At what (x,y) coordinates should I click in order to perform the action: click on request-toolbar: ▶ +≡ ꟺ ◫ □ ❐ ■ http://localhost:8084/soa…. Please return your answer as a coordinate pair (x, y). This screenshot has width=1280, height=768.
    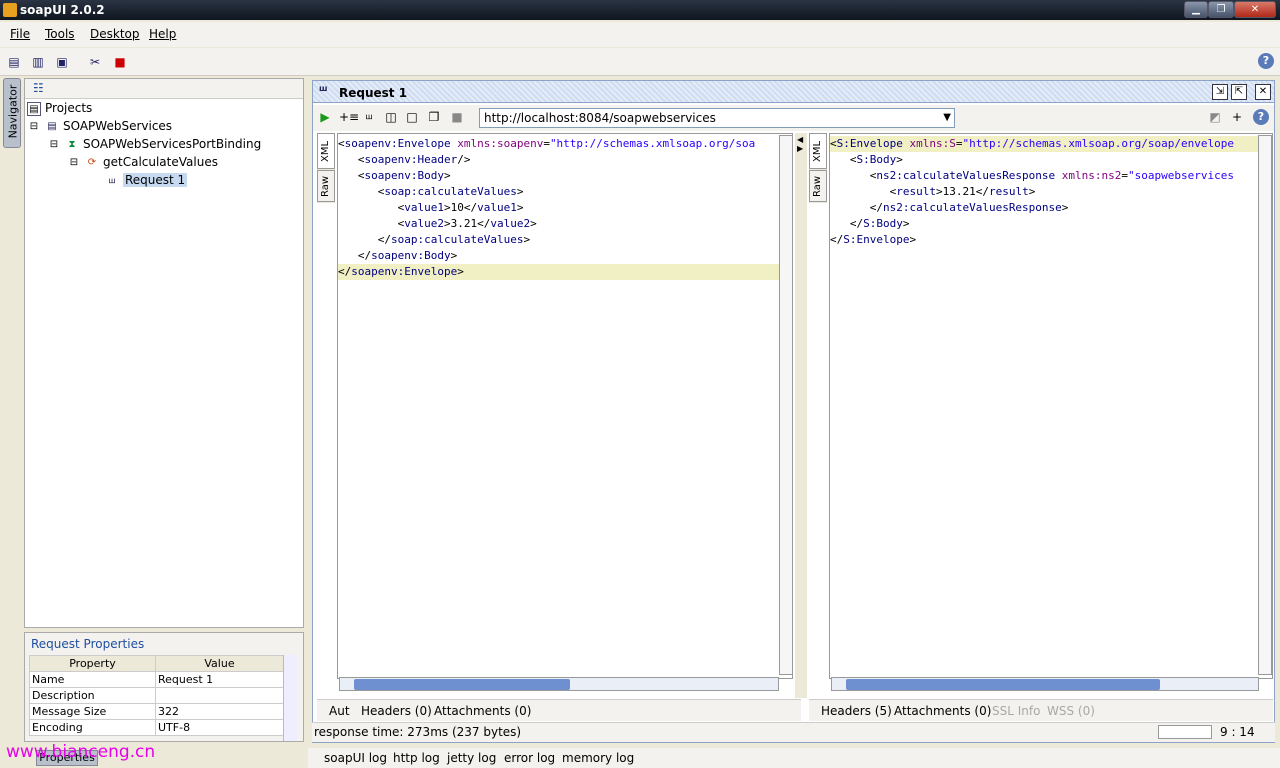
    Looking at the image, I should click on (793, 118).